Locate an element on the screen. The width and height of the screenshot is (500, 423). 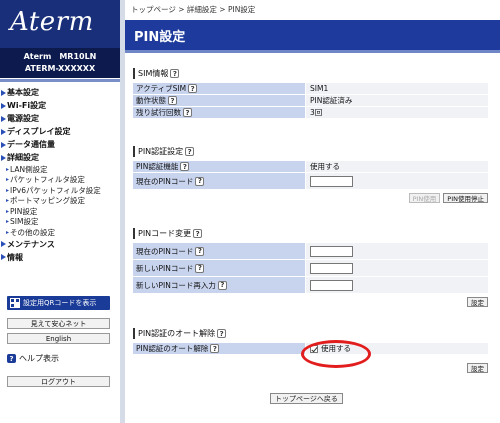
highlight-annotation is located at coordinates (336, 354).